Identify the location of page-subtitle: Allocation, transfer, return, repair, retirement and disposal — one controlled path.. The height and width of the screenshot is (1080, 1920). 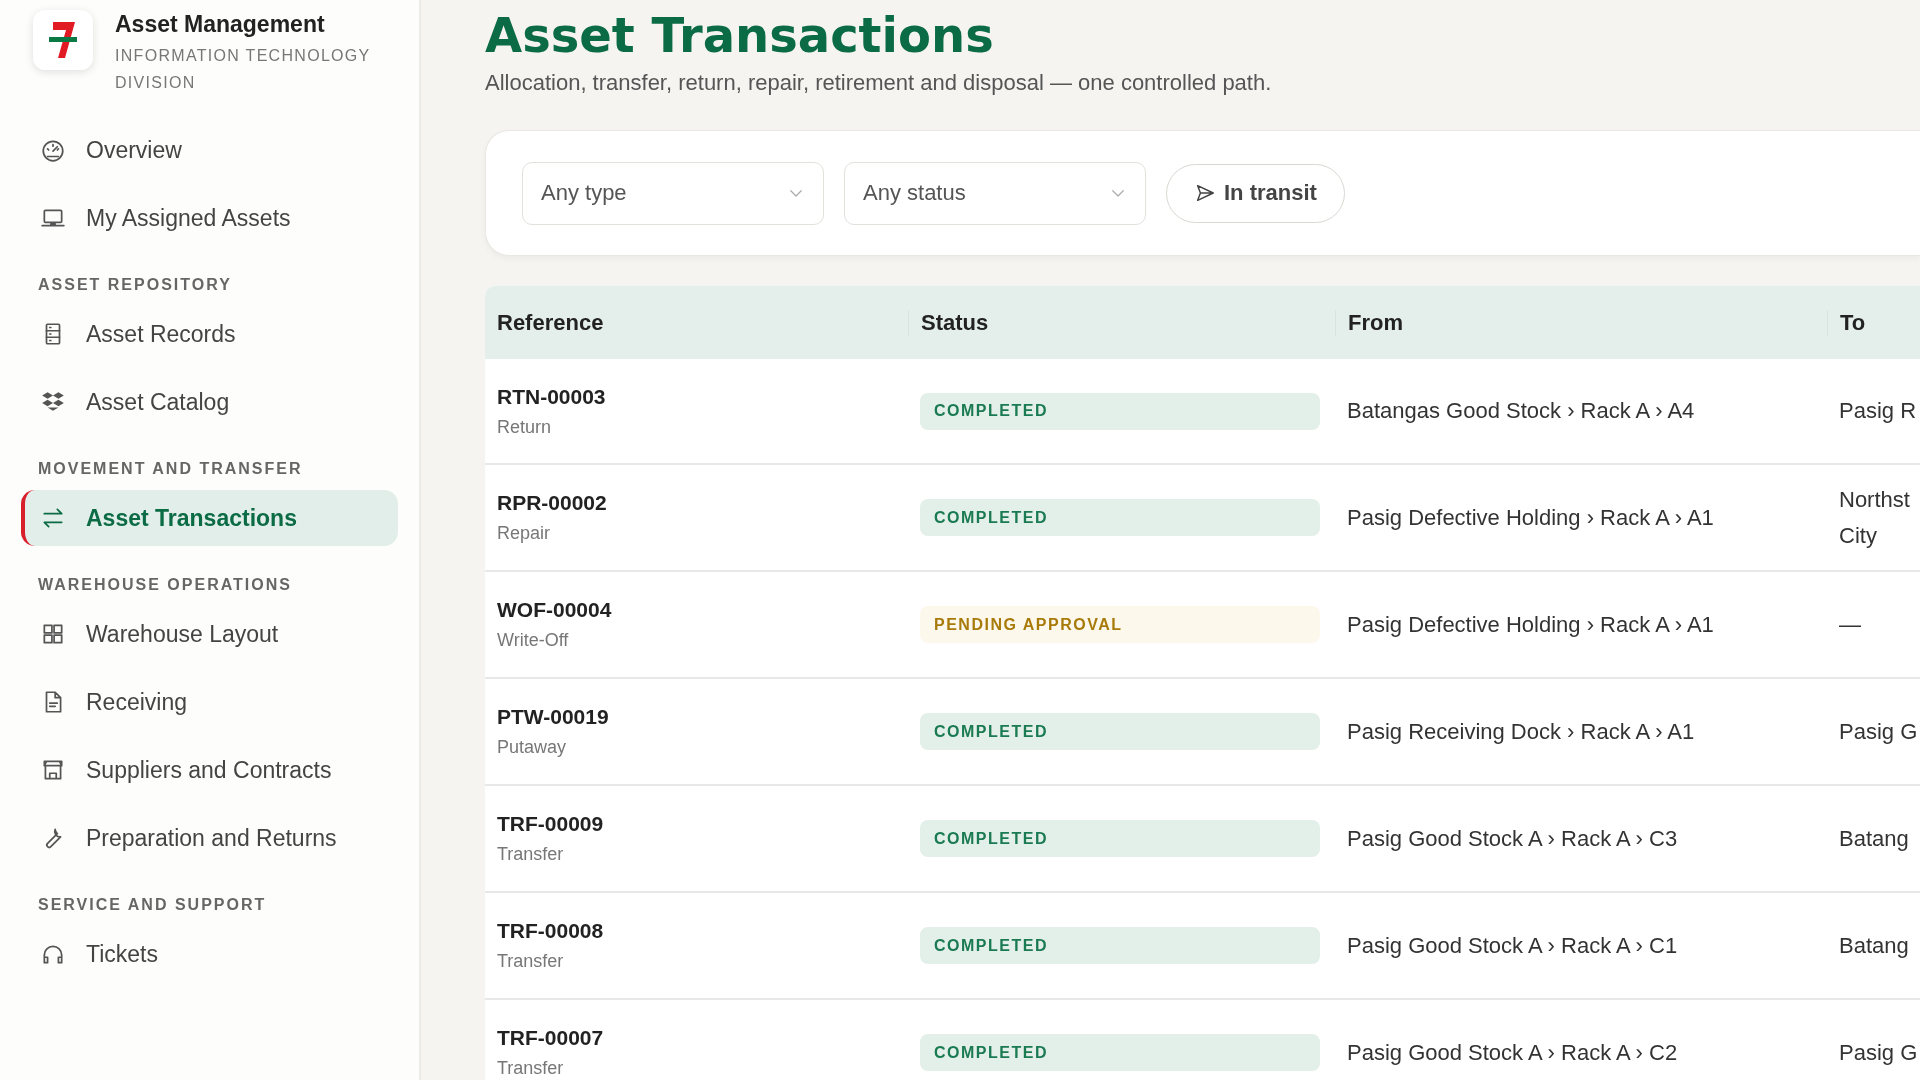
(879, 83).